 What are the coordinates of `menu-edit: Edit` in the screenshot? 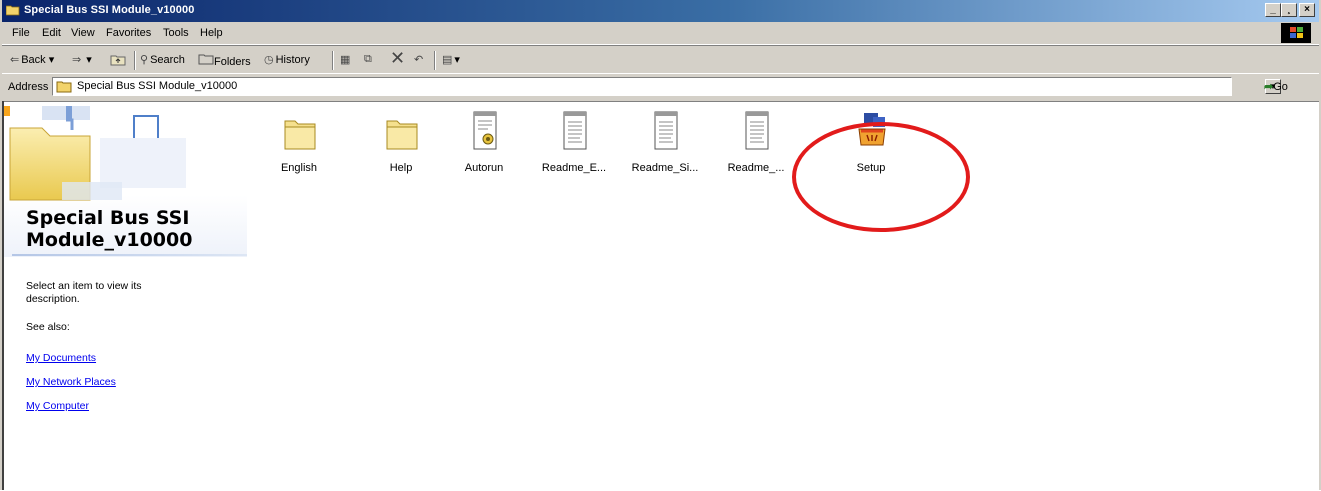 It's located at (51, 33).